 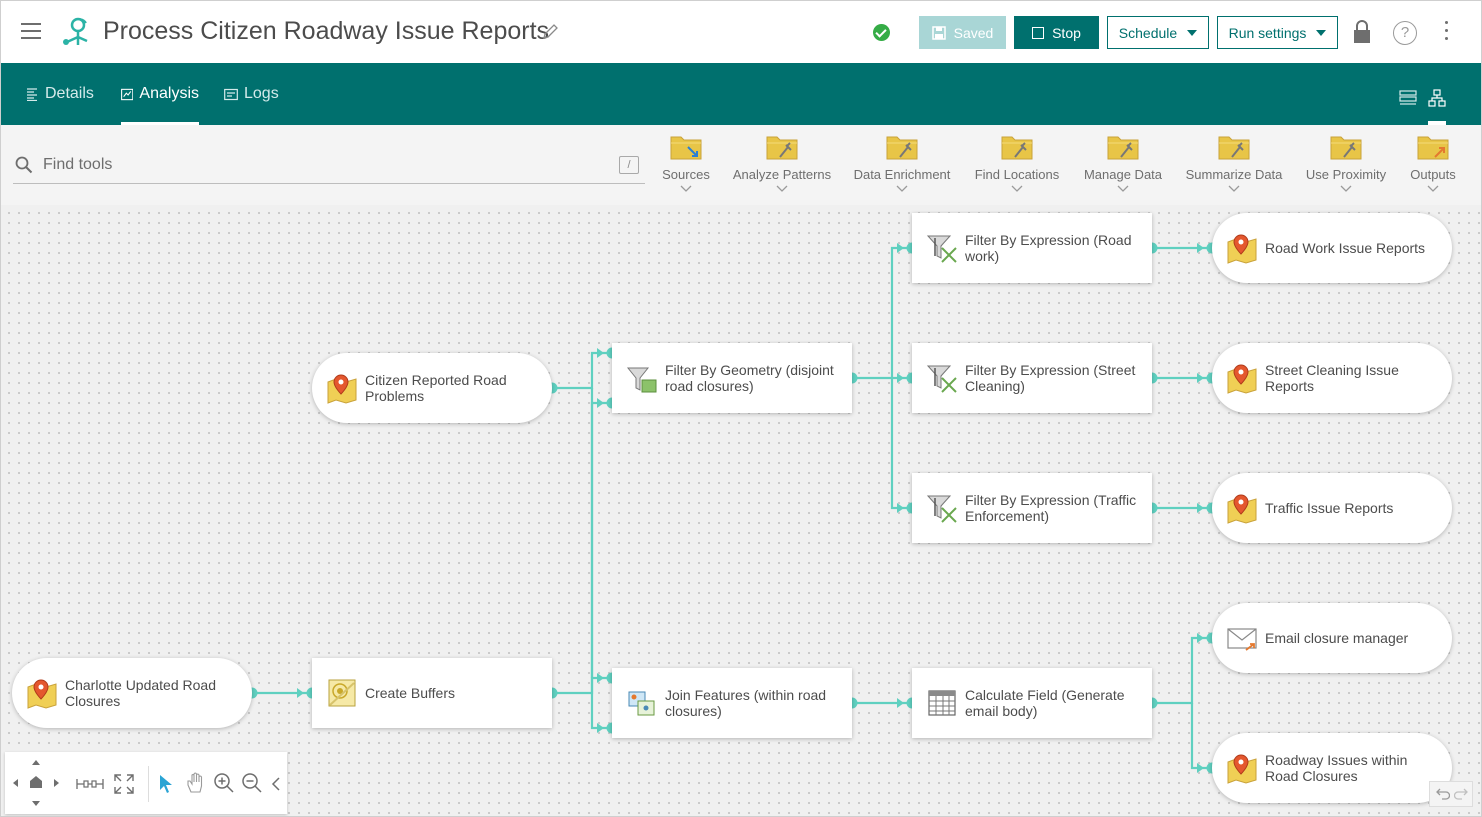 What do you see at coordinates (550, 32) in the screenshot?
I see `edit-title-icon` at bounding box center [550, 32].